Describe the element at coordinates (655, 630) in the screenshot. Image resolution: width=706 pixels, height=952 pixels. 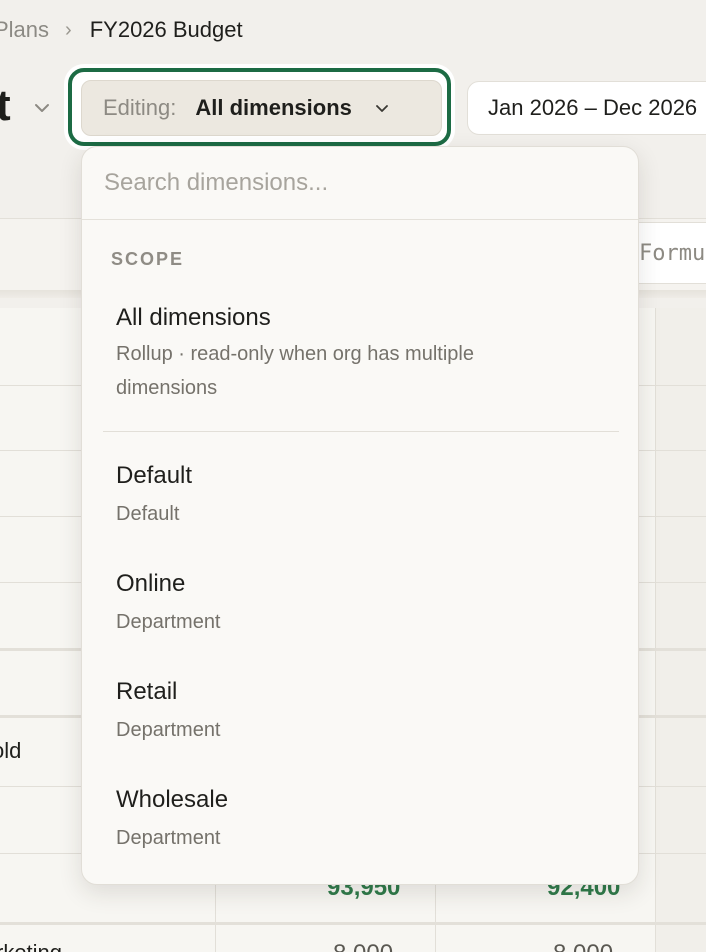
I see `table-column-line` at that location.